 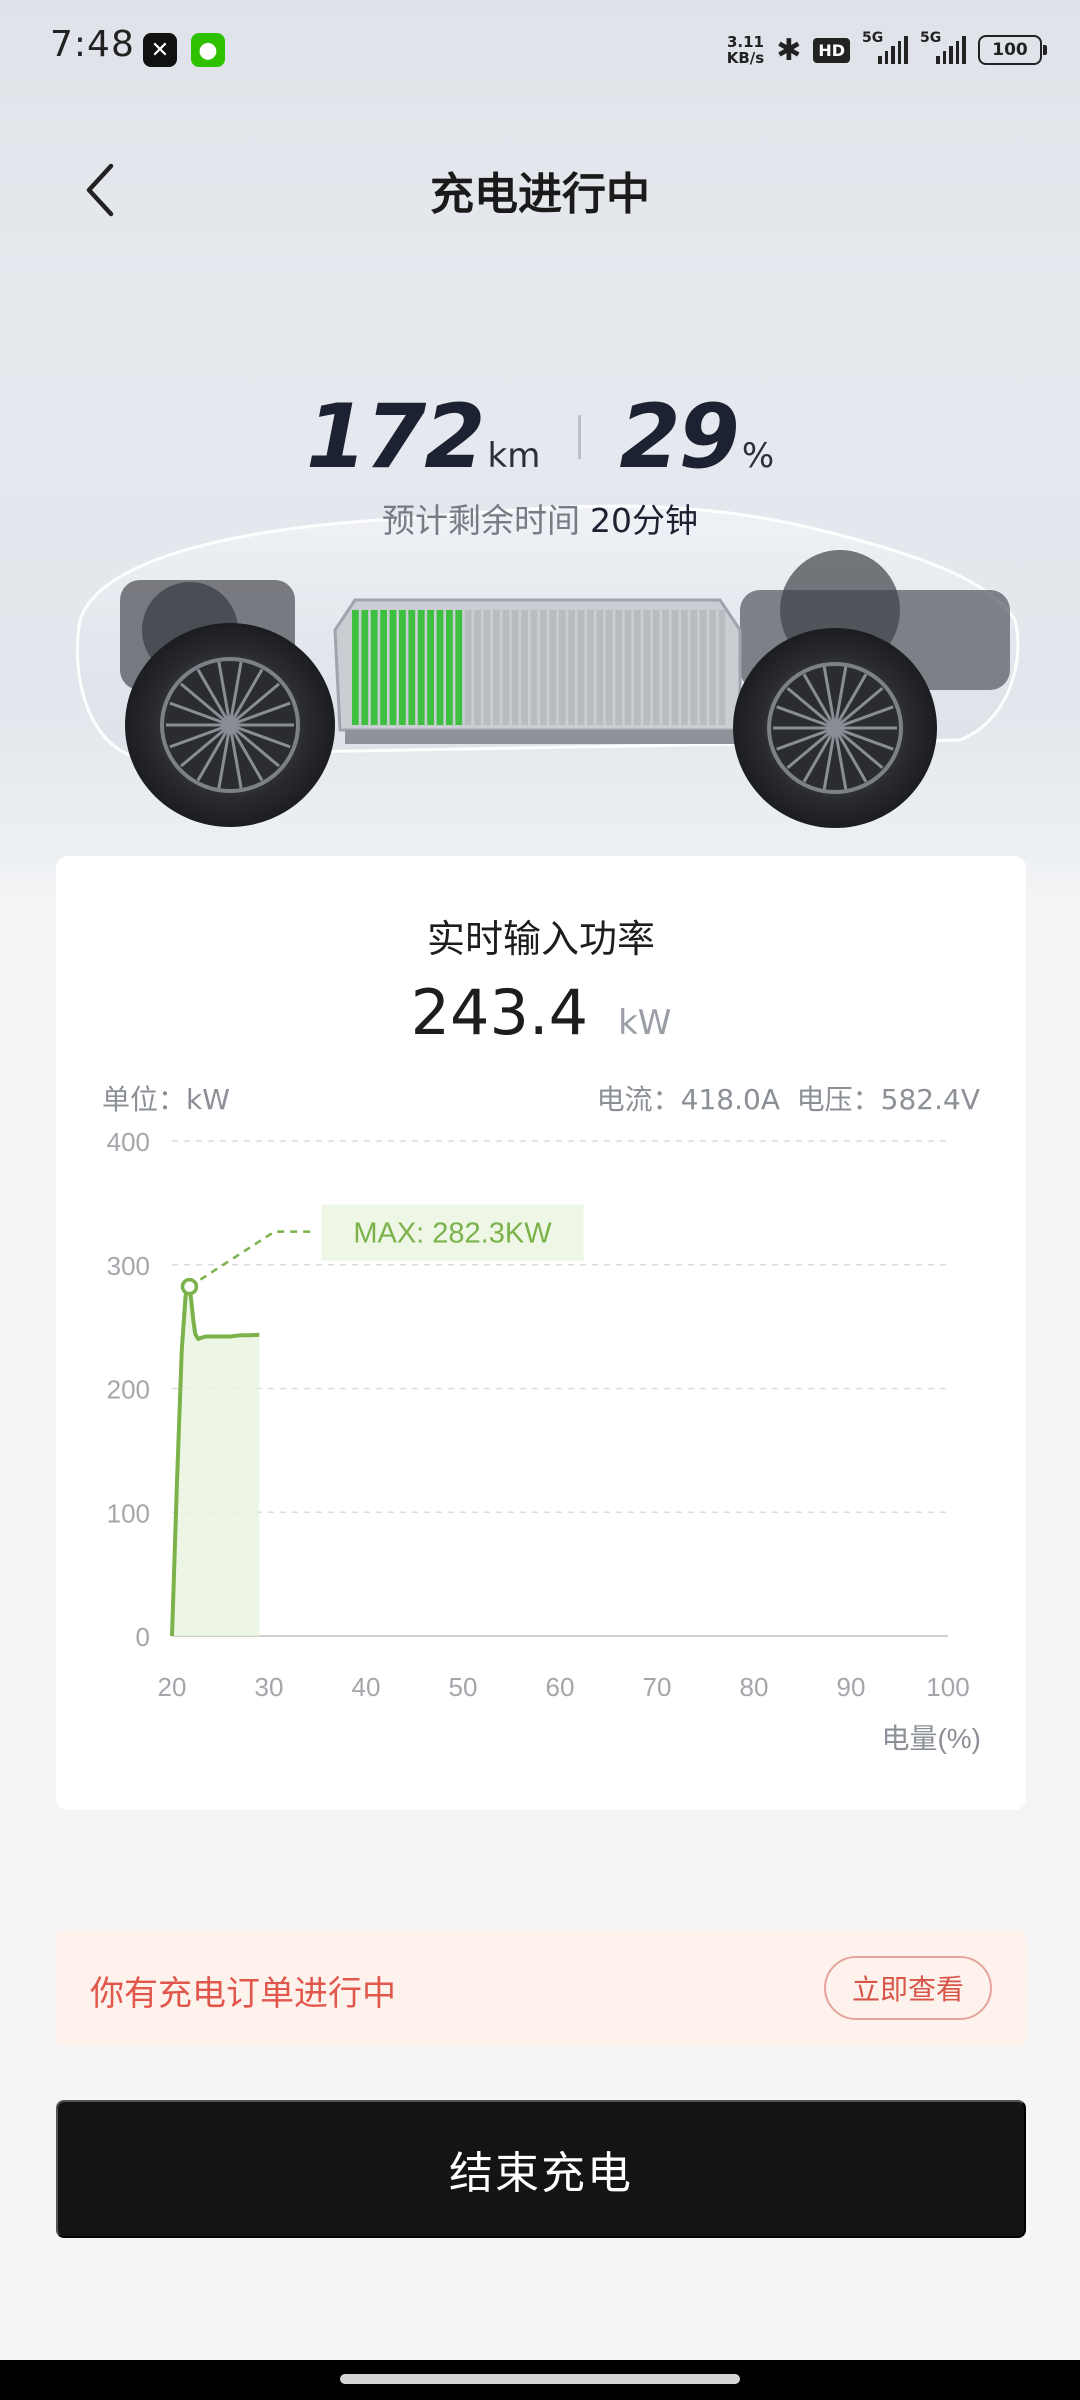 I want to click on eta-row: 预计剩余时间 20分钟, so click(x=540, y=518).